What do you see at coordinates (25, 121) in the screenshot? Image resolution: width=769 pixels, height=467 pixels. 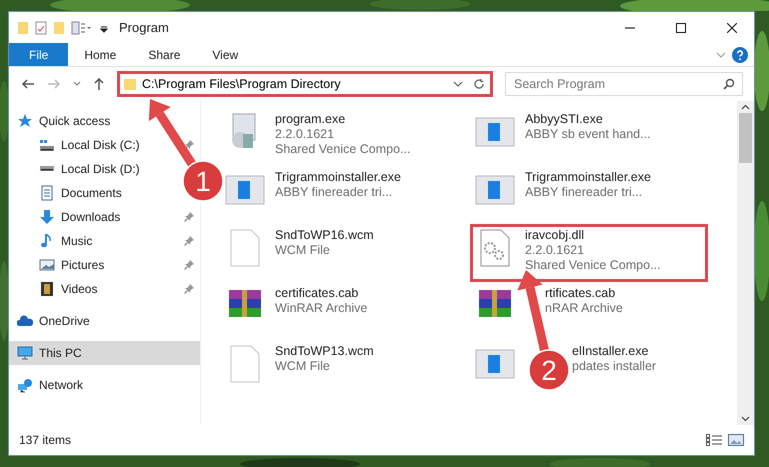 I see `star-icon` at bounding box center [25, 121].